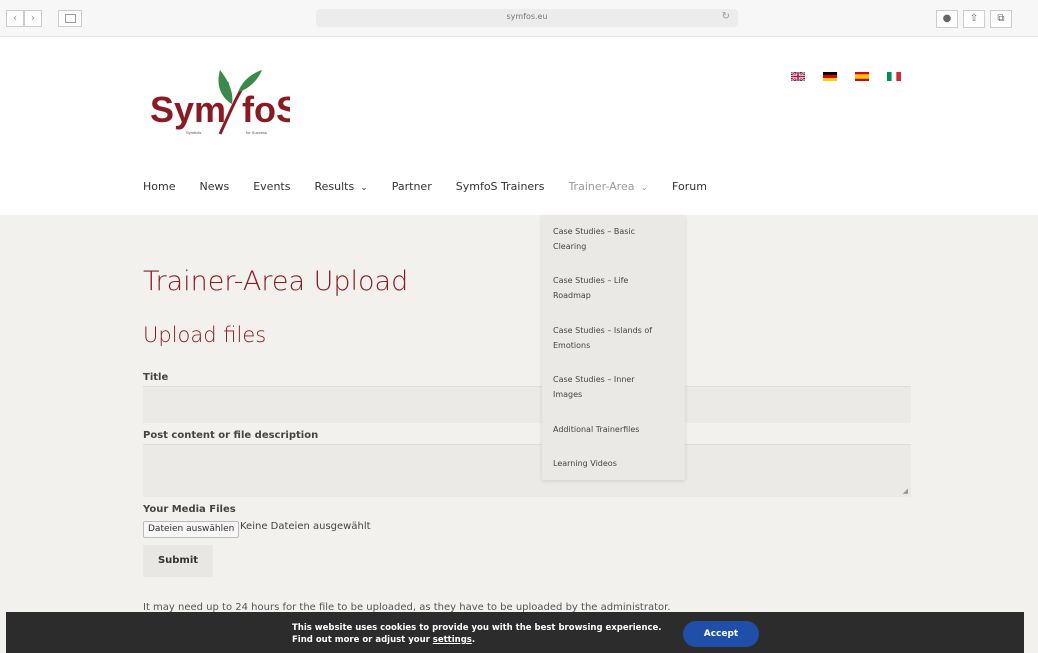 The width and height of the screenshot is (1038, 653). What do you see at coordinates (271, 186) in the screenshot?
I see `nav-events: Events` at bounding box center [271, 186].